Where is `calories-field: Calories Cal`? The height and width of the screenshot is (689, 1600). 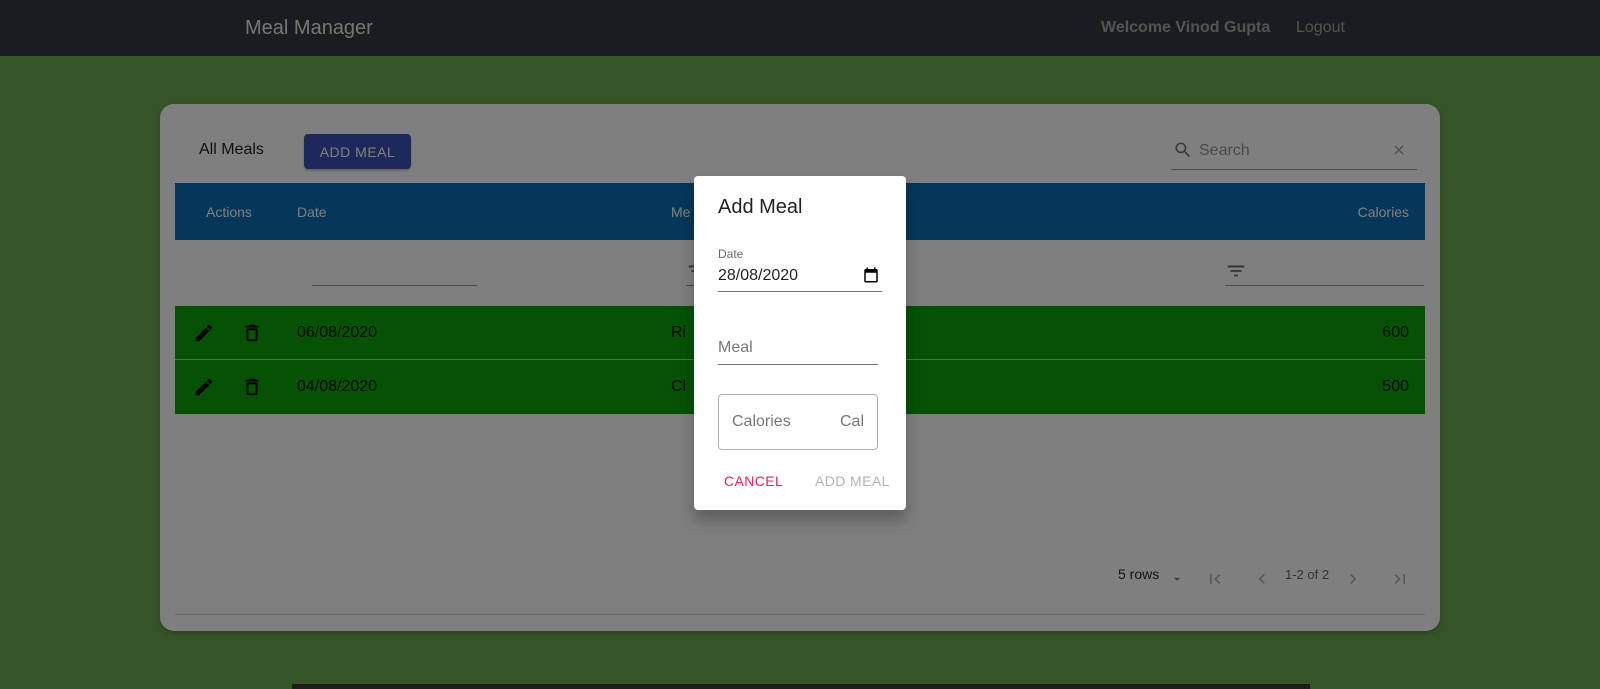
calories-field: Calories Cal is located at coordinates (798, 422).